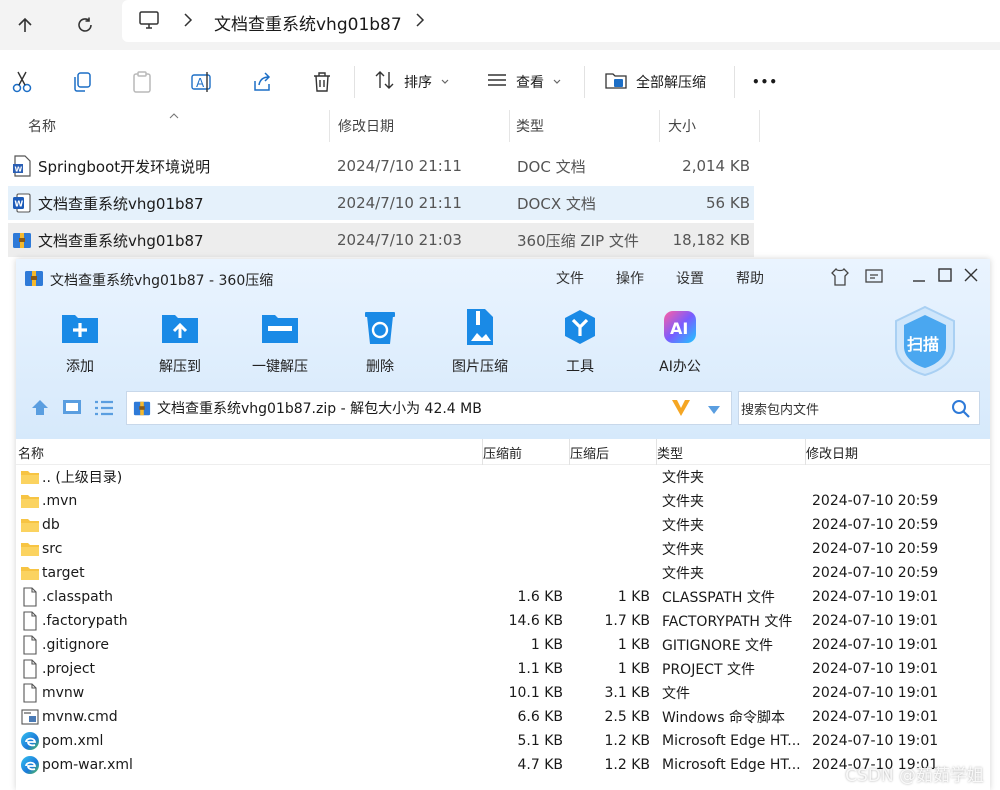  I want to click on scan-label: 扫描, so click(923, 344).